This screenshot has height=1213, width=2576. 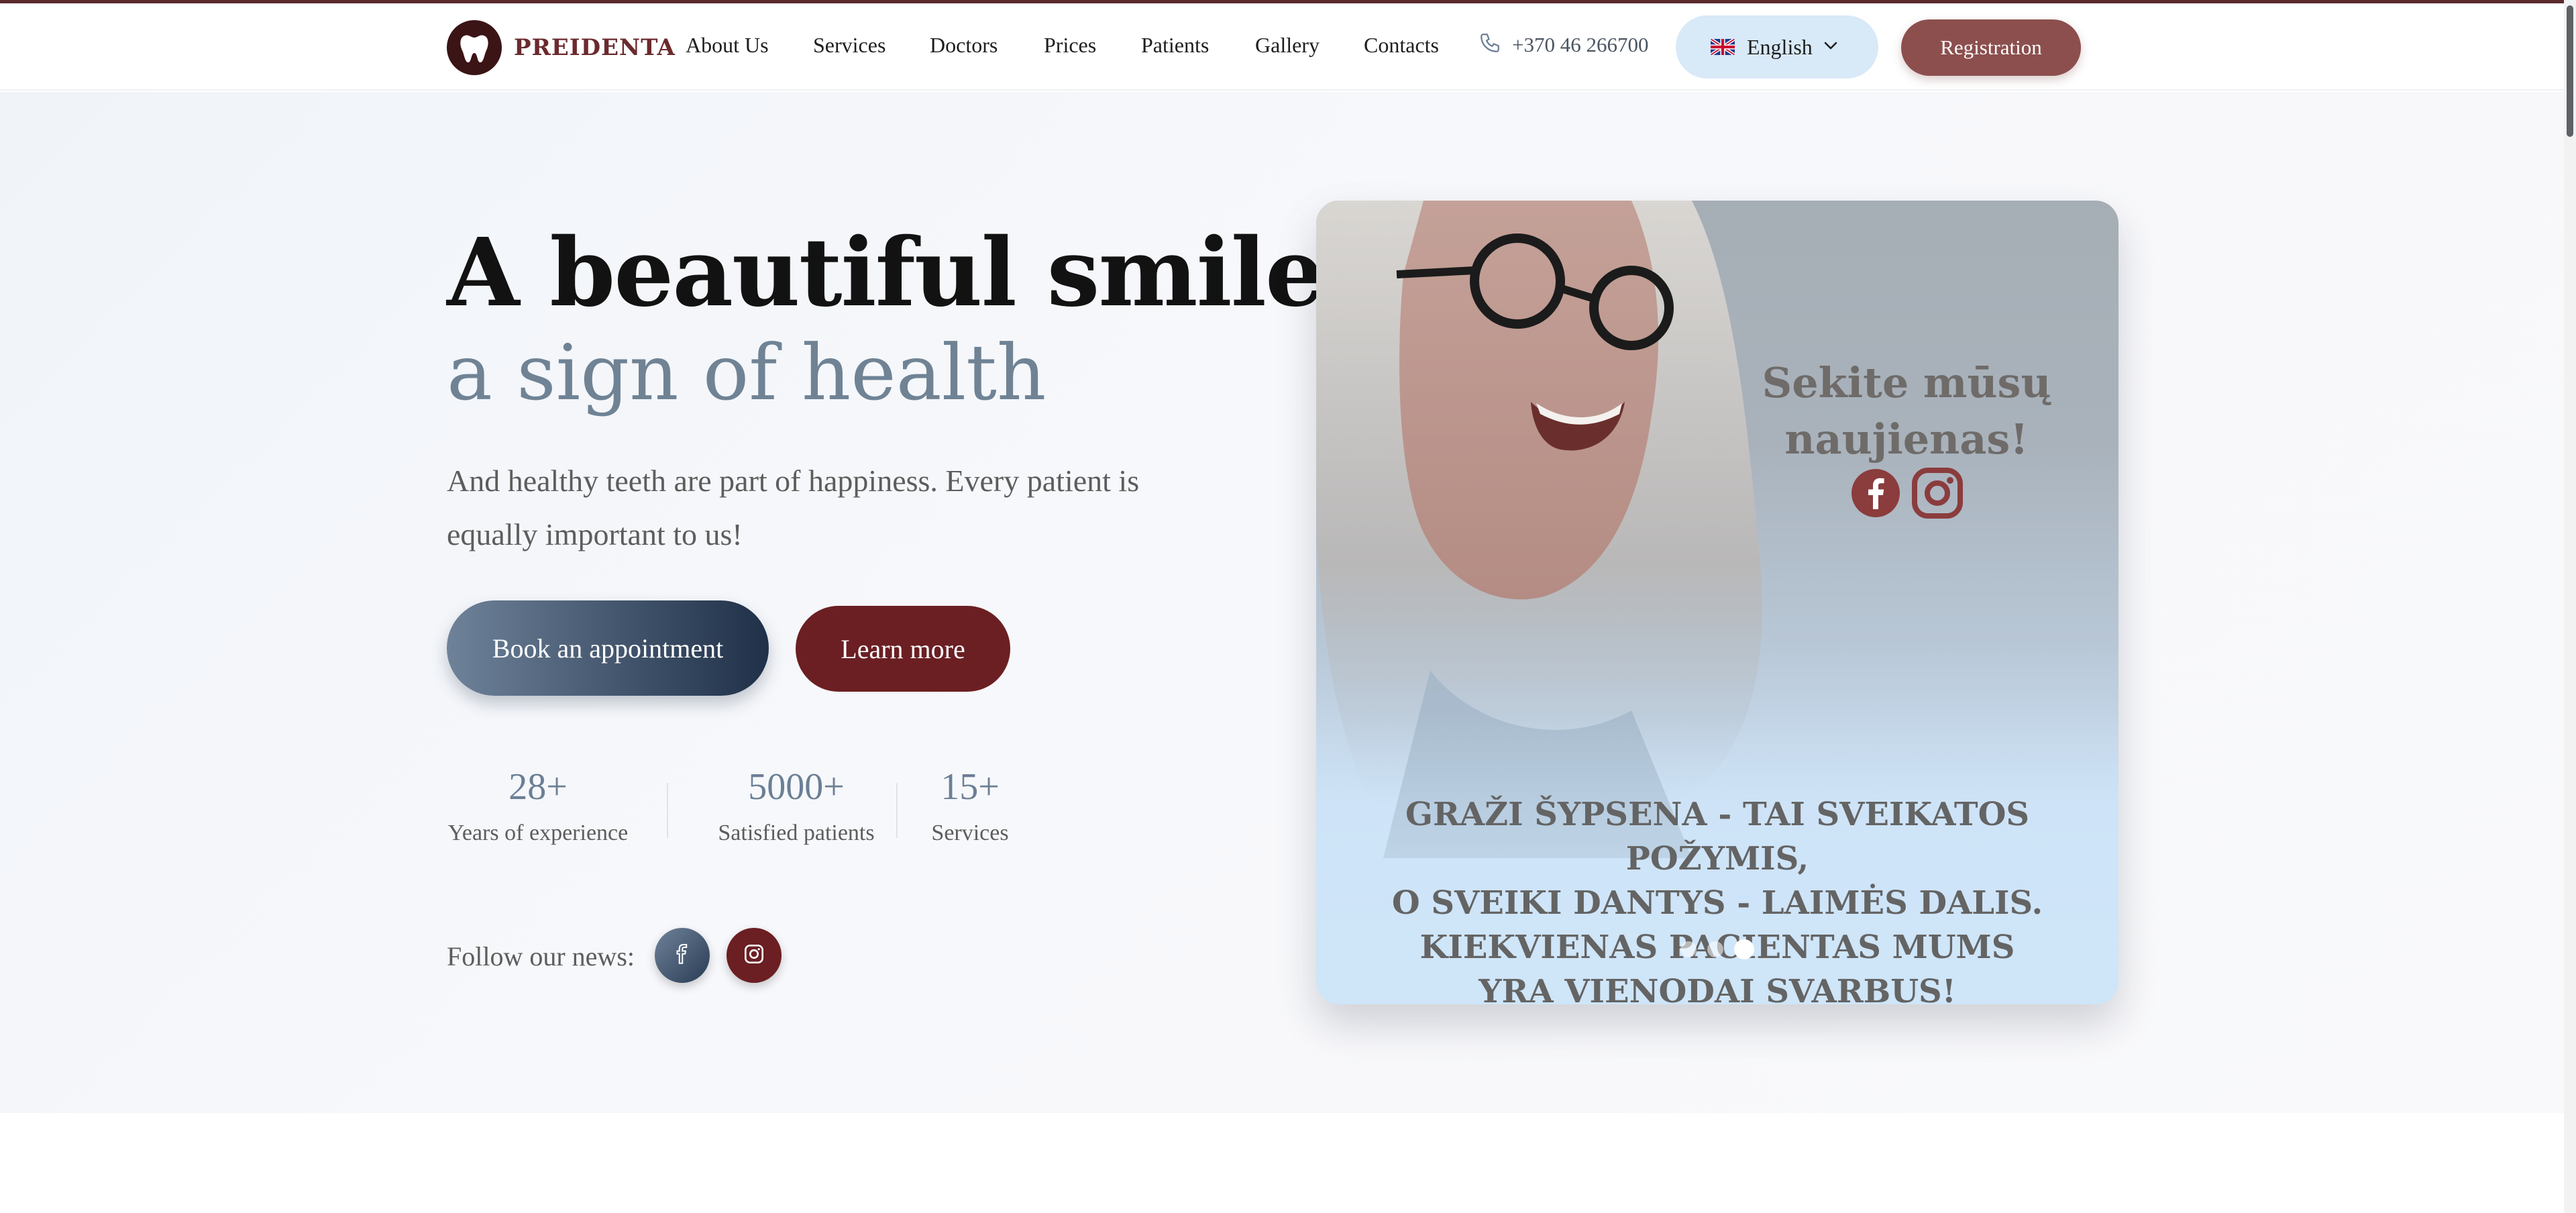 I want to click on learn-more-button: Learn more, so click(x=903, y=649).